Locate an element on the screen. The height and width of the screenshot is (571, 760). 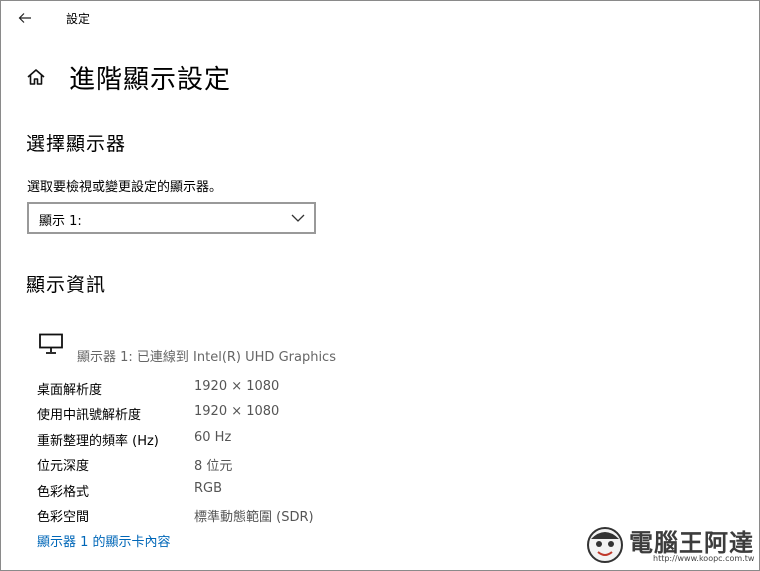
home-button is located at coordinates (36, 77).